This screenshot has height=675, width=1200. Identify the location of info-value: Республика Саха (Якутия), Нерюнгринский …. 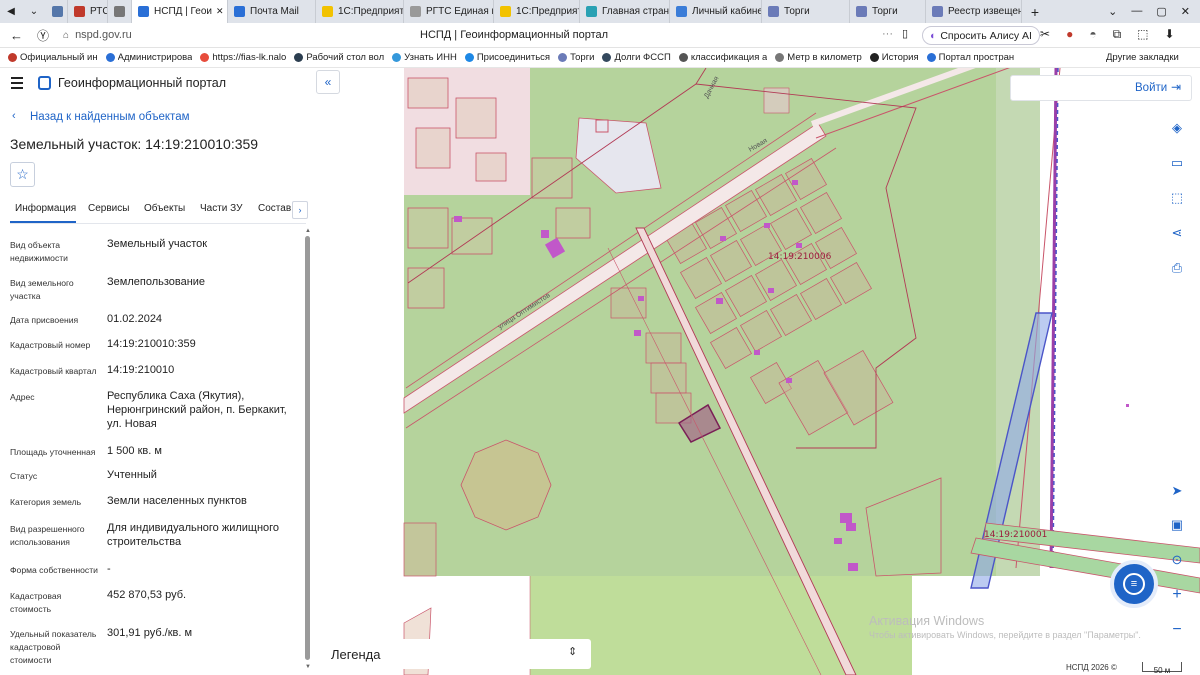
(197, 410).